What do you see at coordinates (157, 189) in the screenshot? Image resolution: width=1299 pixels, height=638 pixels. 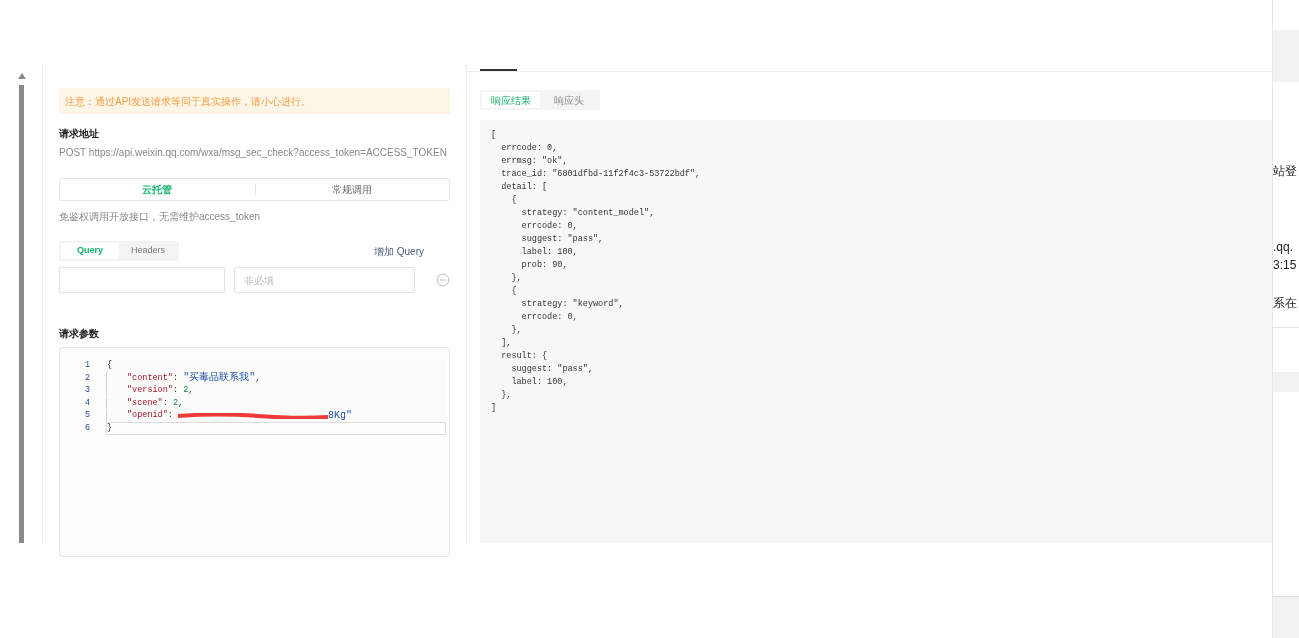 I see `mode-tab: 云托管` at bounding box center [157, 189].